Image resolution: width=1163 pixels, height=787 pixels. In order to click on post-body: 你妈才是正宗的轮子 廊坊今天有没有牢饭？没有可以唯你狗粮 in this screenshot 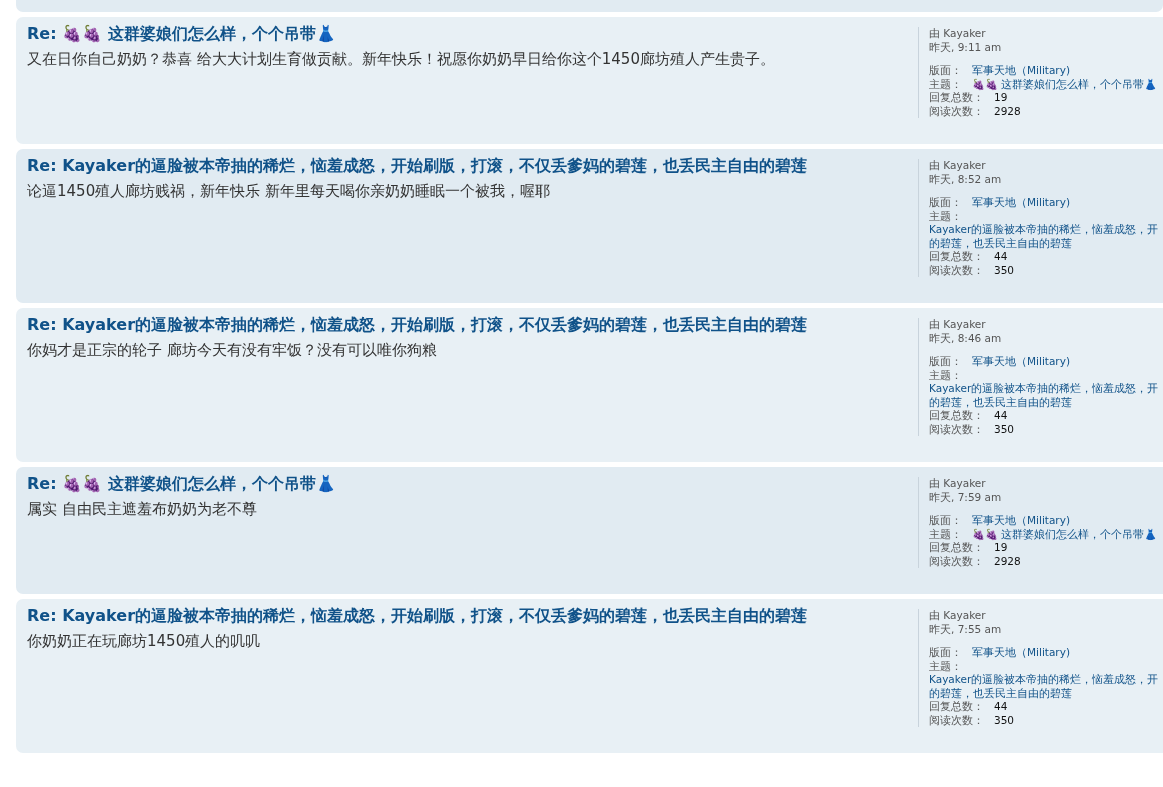, I will do `click(232, 350)`.